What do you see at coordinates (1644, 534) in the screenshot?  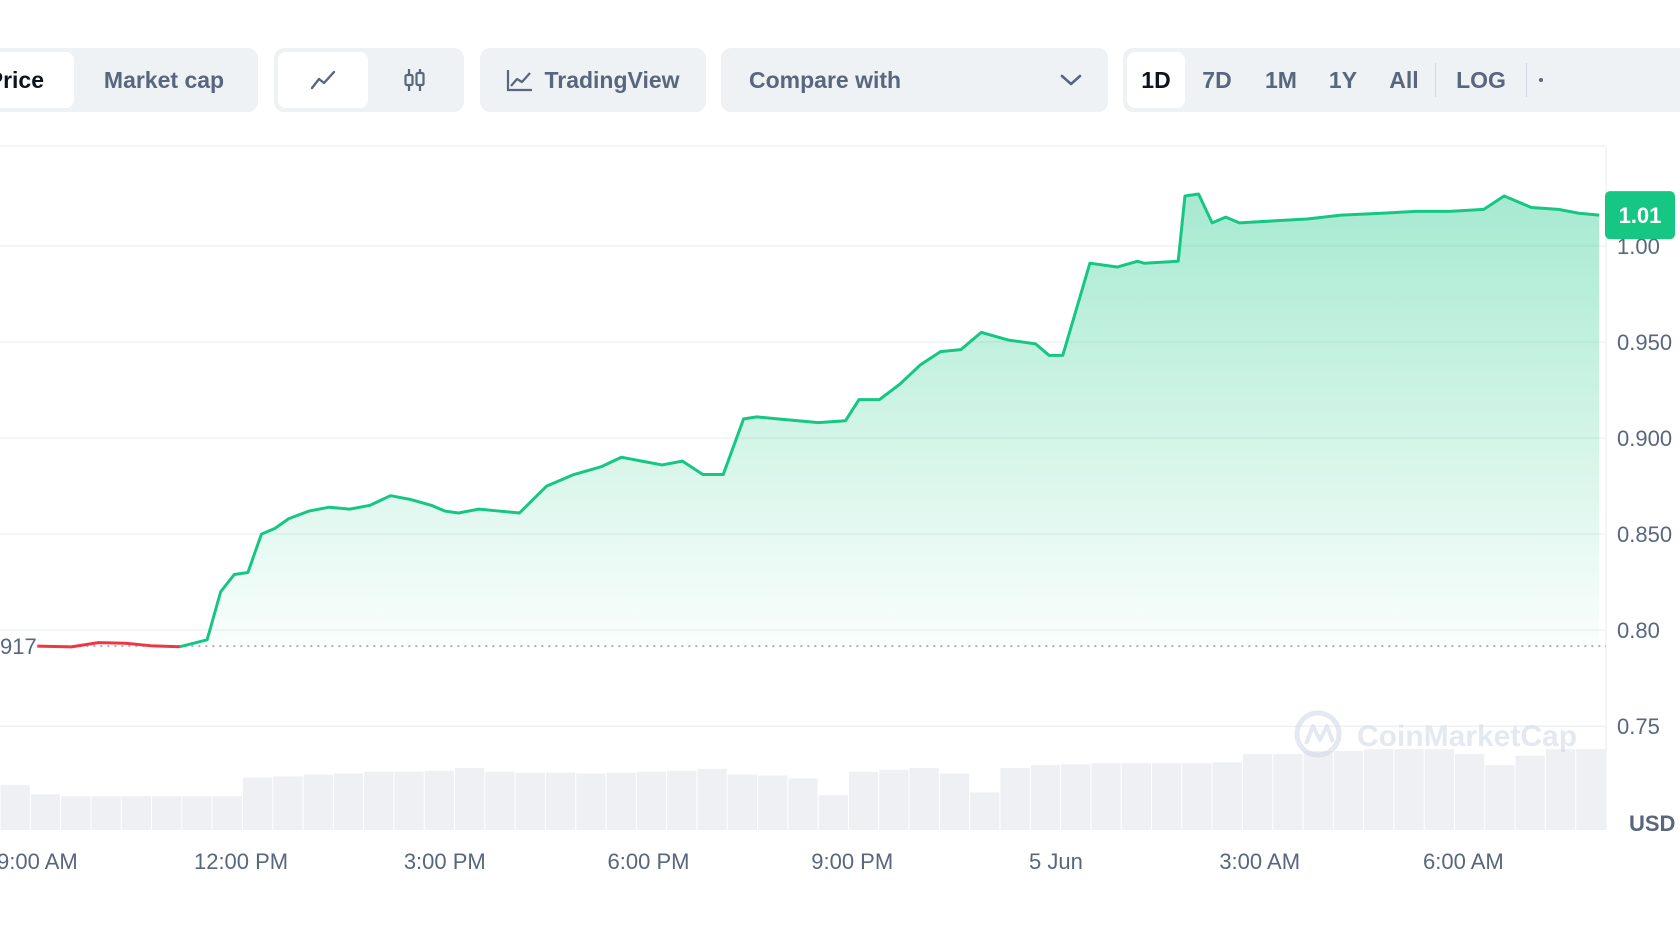 I see `y-tick-label: 0.850` at bounding box center [1644, 534].